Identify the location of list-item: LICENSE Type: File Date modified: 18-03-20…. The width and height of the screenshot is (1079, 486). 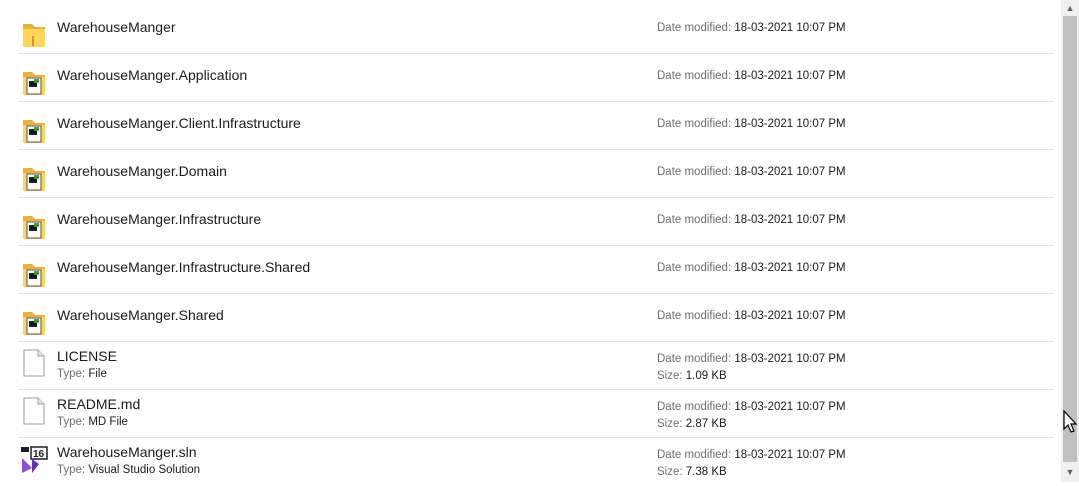
(527, 366).